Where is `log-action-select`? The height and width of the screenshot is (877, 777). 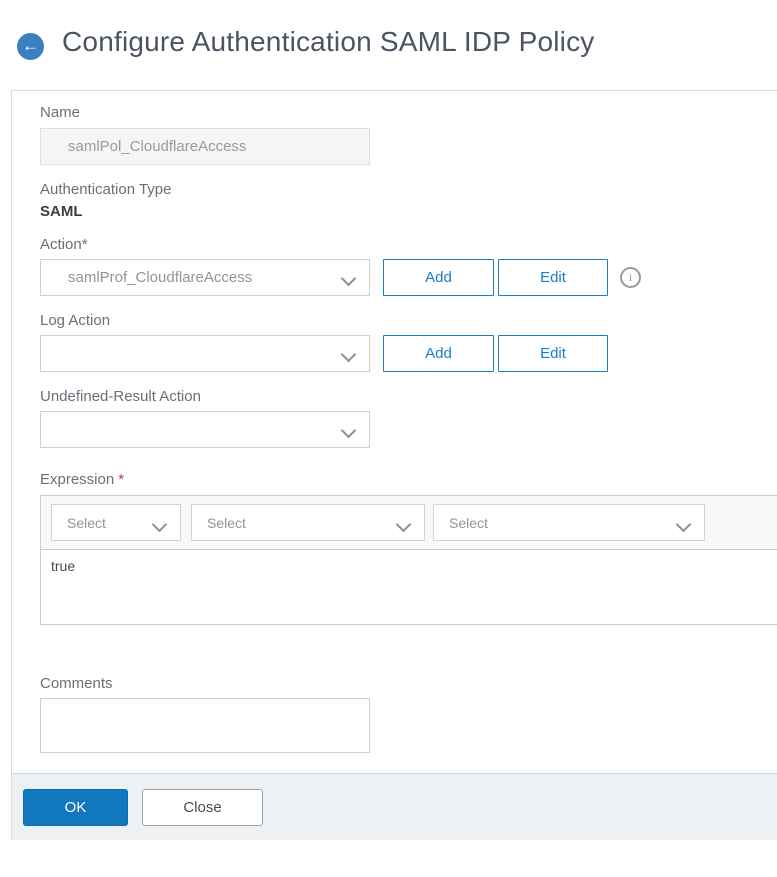 log-action-select is located at coordinates (205, 353).